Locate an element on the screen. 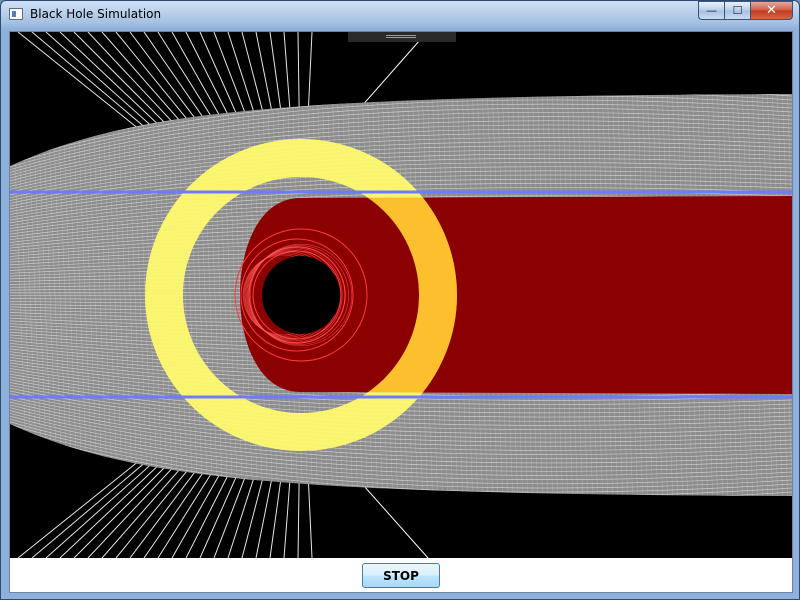 The image size is (800, 600). close-icon: ✕ is located at coordinates (771, 10).